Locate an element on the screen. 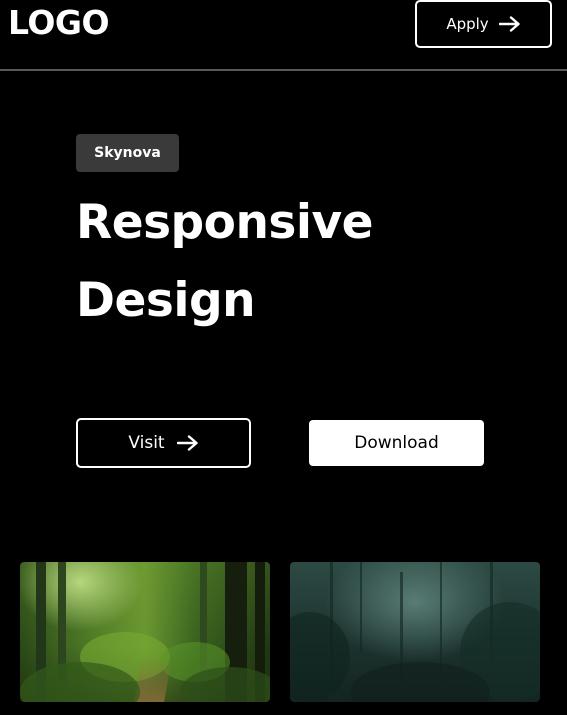  site-header: LOGO Apply is located at coordinates (283, 35).